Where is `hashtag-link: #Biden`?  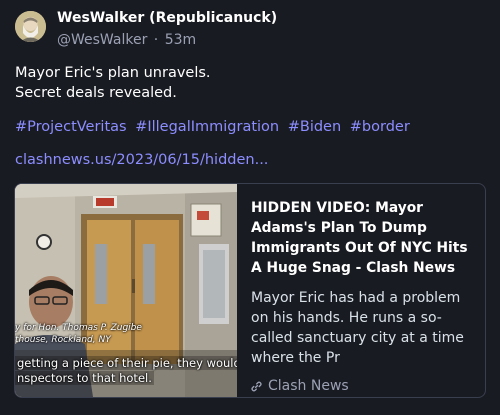 hashtag-link: #Biden is located at coordinates (314, 127).